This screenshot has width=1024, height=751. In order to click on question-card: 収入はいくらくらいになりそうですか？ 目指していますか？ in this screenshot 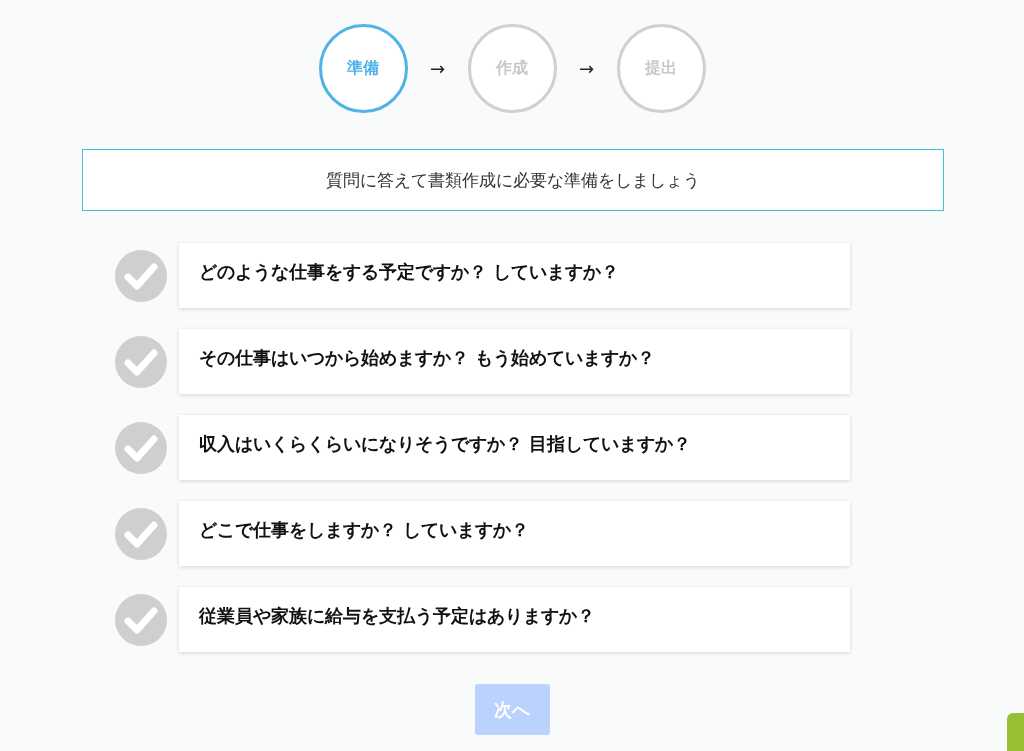, I will do `click(514, 447)`.